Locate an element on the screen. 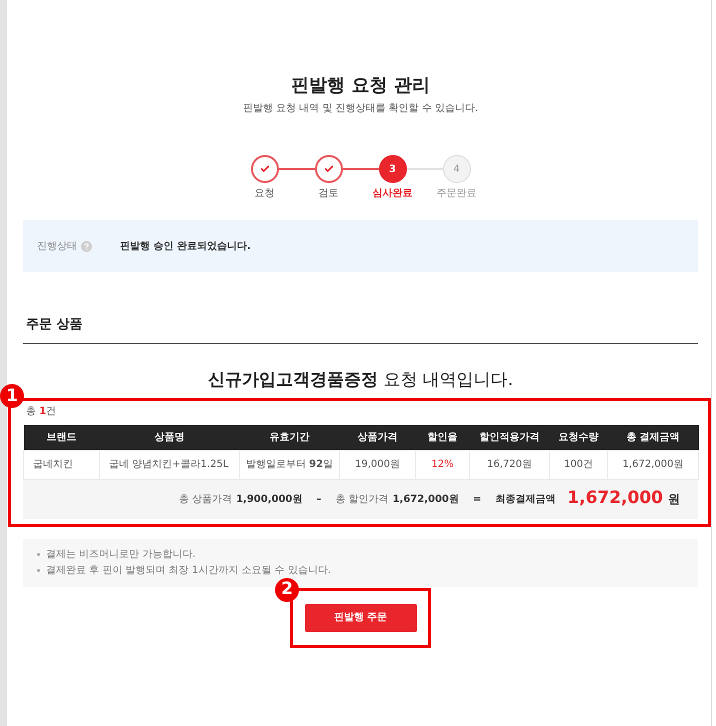  page-subtitle: 핀발행 요청 내역 및 진행상태를 확인할 수 있습니다. is located at coordinates (361, 109).